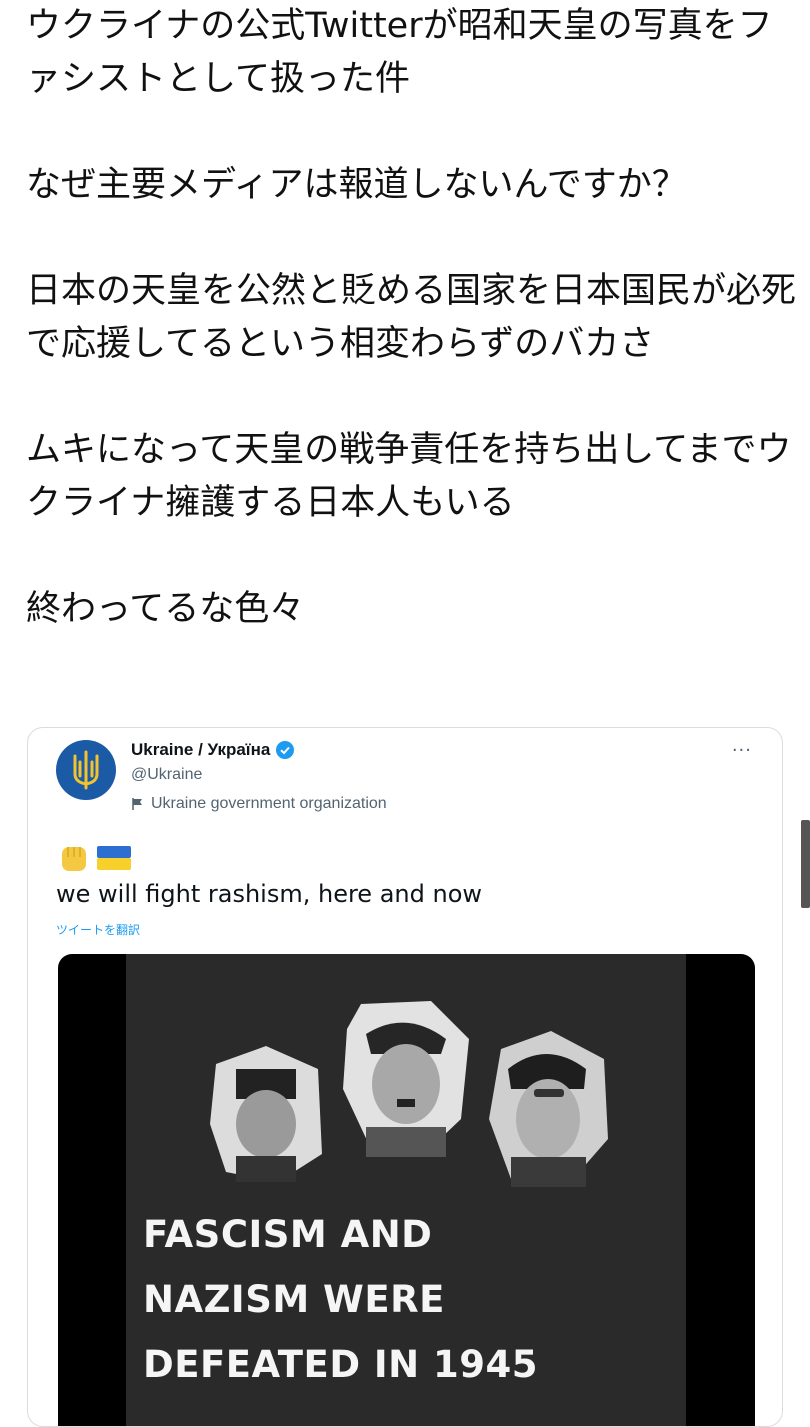 This screenshot has width=810, height=1427. Describe the element at coordinates (356, 185) in the screenshot. I see `post-paragraph: なぜ主要メディアは報道しないんですか？` at that location.